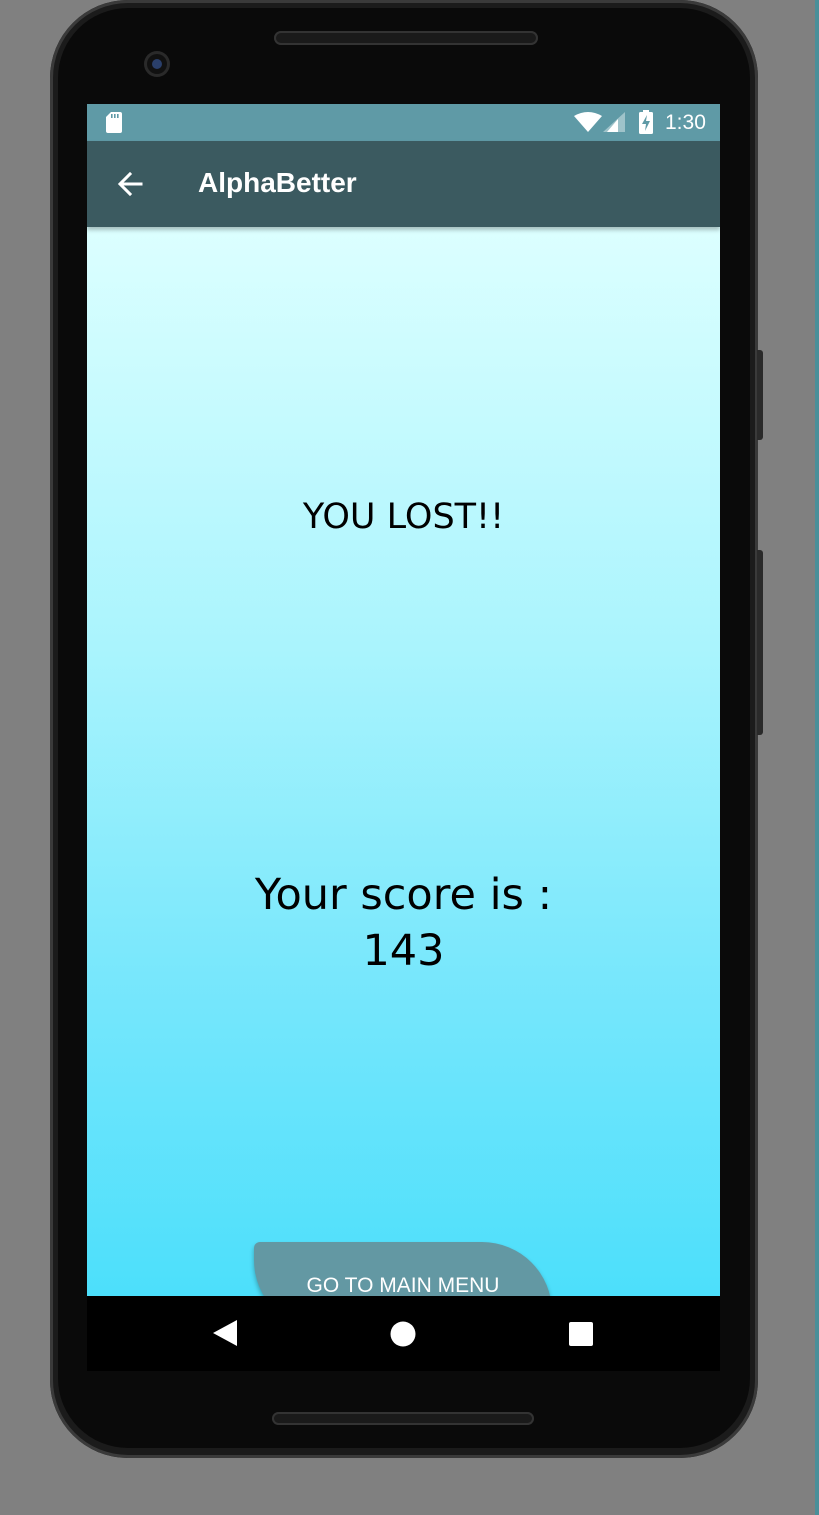  I want to click on back-arrow-icon, so click(130, 184).